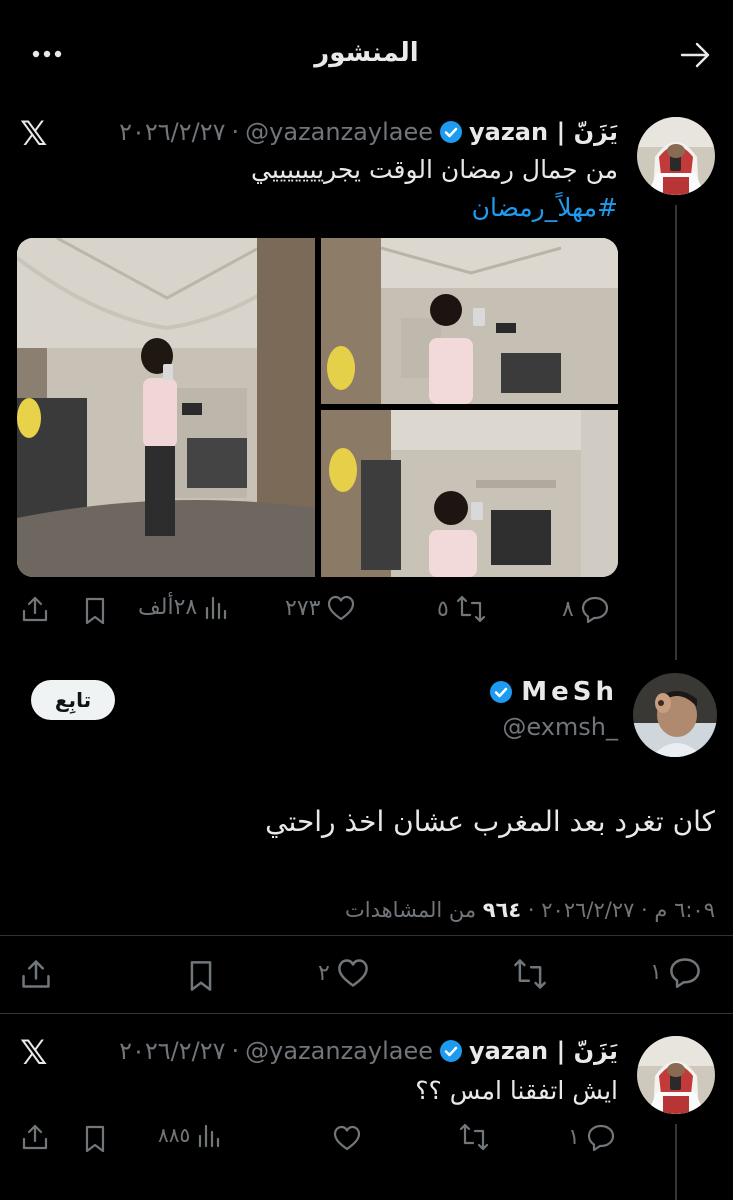  What do you see at coordinates (553, 727) in the screenshot?
I see `handle: @exmsh_` at bounding box center [553, 727].